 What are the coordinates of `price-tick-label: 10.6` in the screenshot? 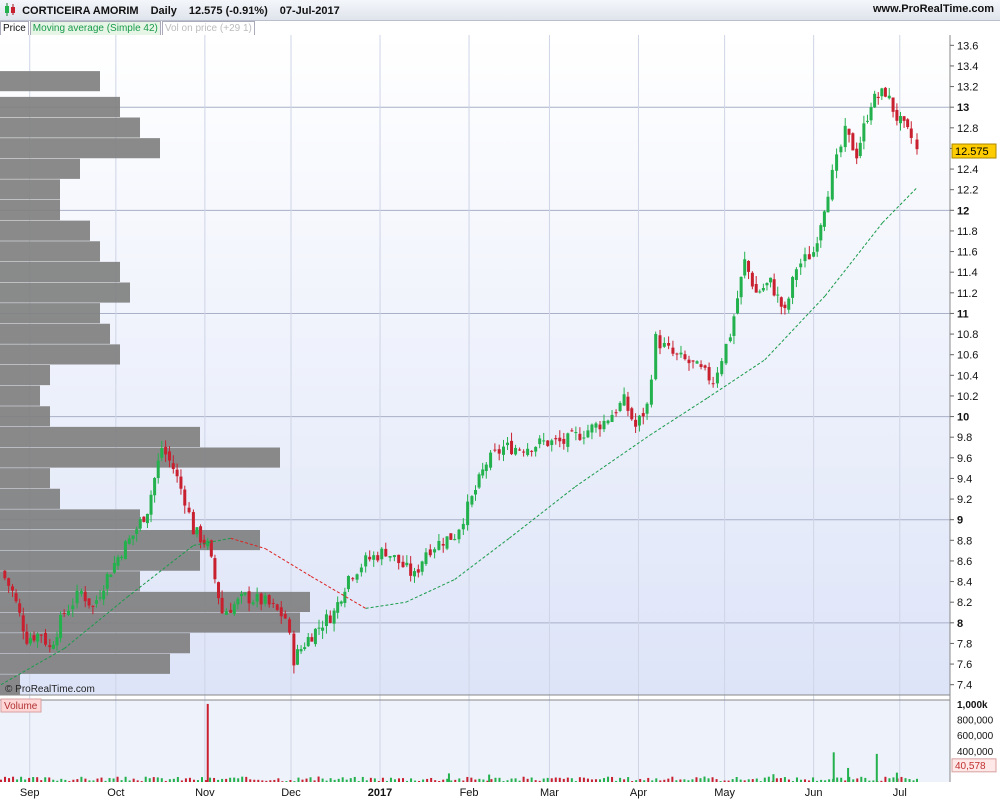 It's located at (967, 356).